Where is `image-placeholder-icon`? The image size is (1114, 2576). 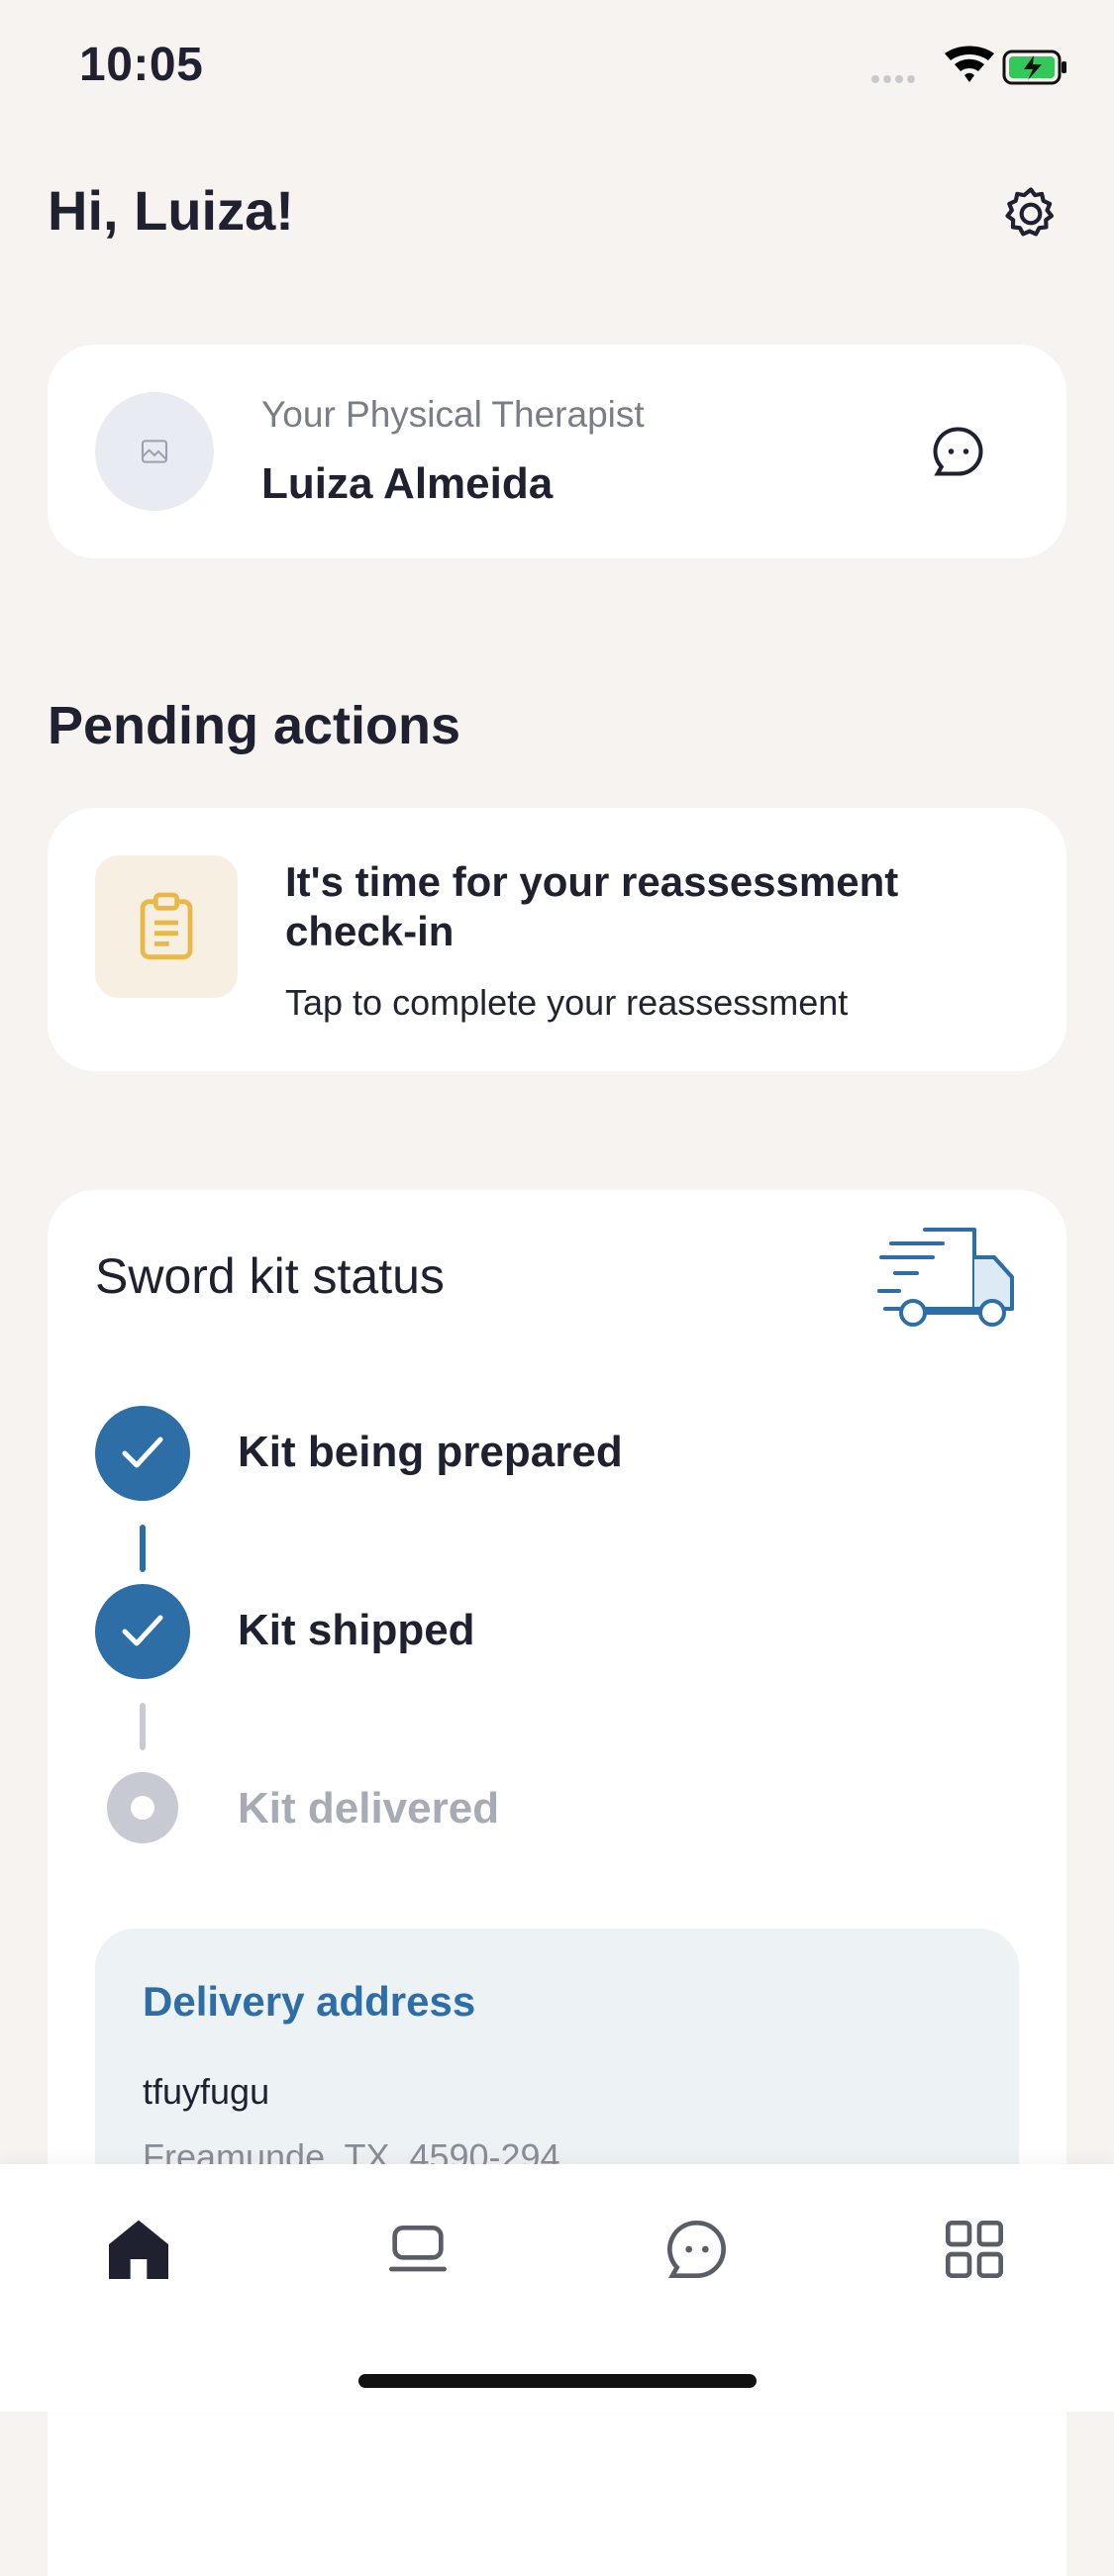
image-placeholder-icon is located at coordinates (154, 451).